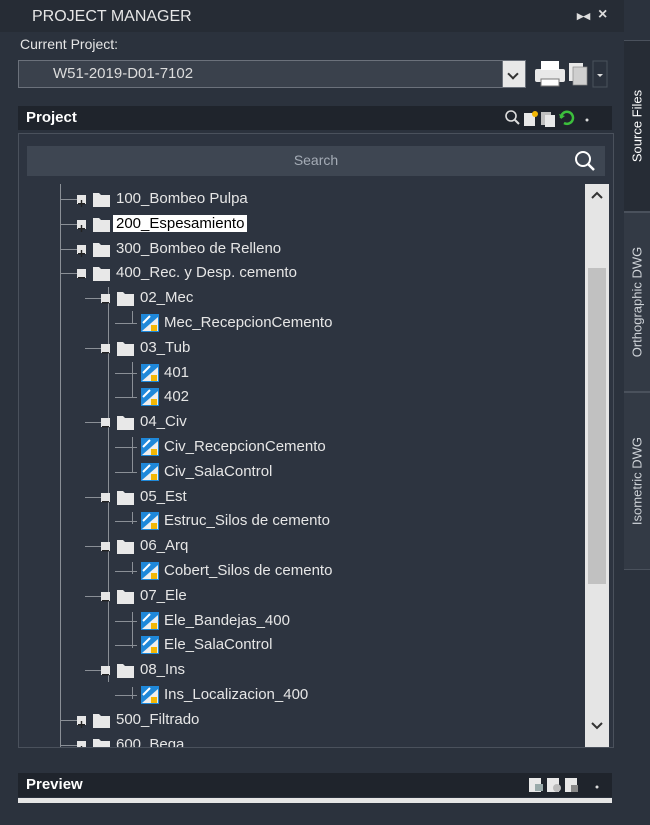 The height and width of the screenshot is (825, 650). What do you see at coordinates (571, 73) in the screenshot?
I see `publish-button` at bounding box center [571, 73].